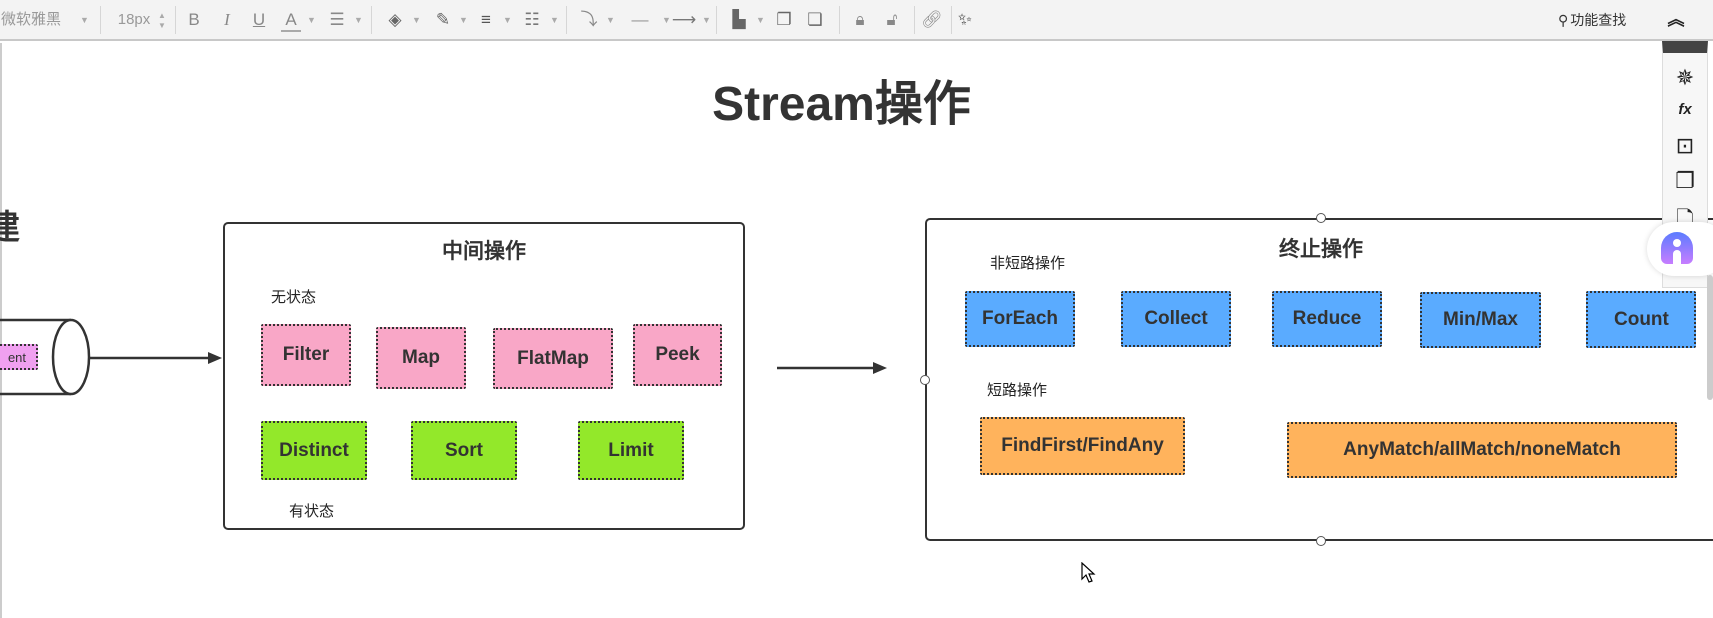 The height and width of the screenshot is (618, 1713). Describe the element at coordinates (19, 357) in the screenshot. I see `partial-node: ent` at that location.